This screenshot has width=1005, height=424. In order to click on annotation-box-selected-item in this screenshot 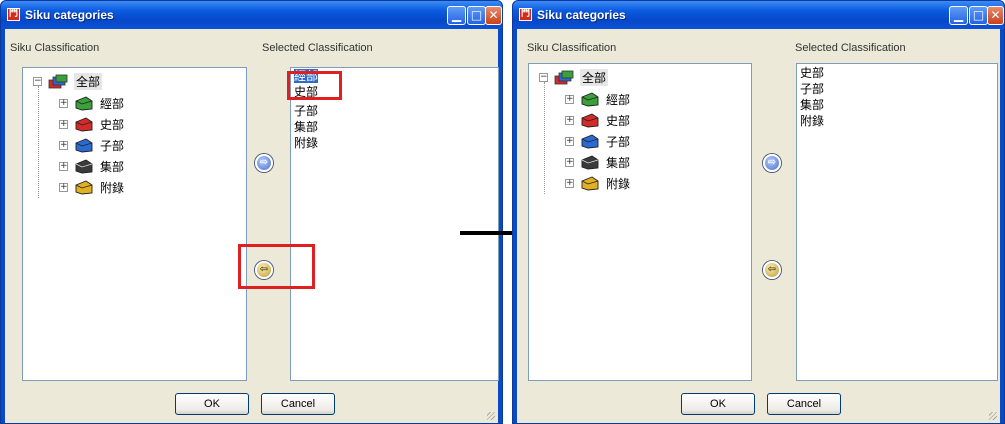, I will do `click(314, 85)`.